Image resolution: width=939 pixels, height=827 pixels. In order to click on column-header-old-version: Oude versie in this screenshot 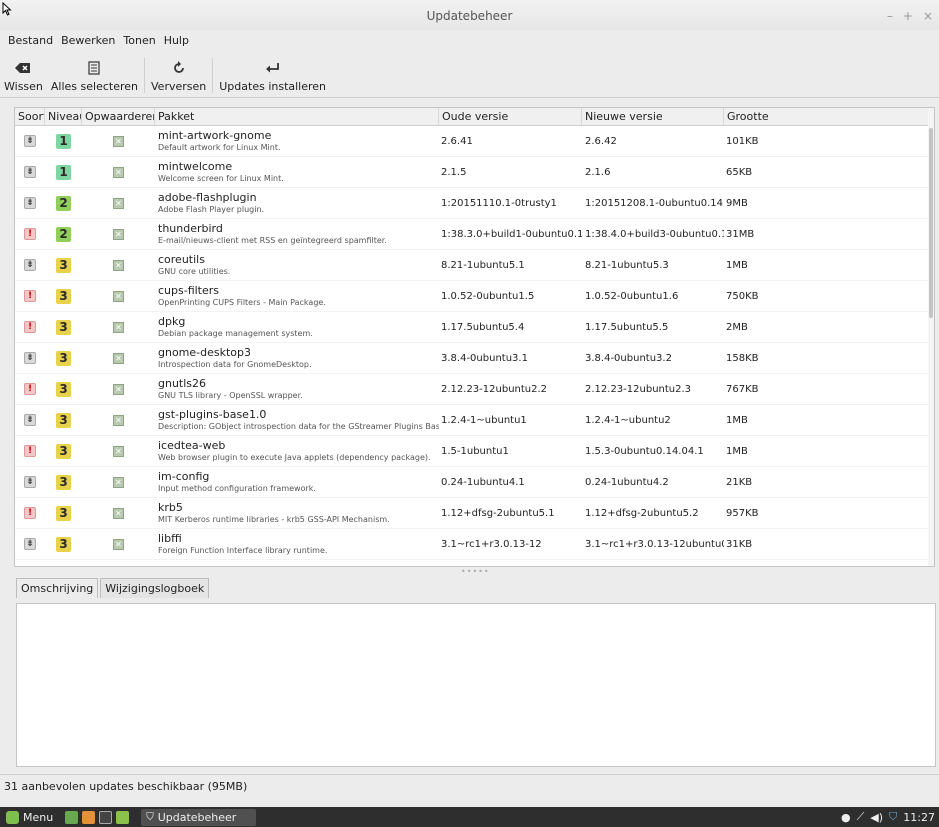, I will do `click(510, 116)`.